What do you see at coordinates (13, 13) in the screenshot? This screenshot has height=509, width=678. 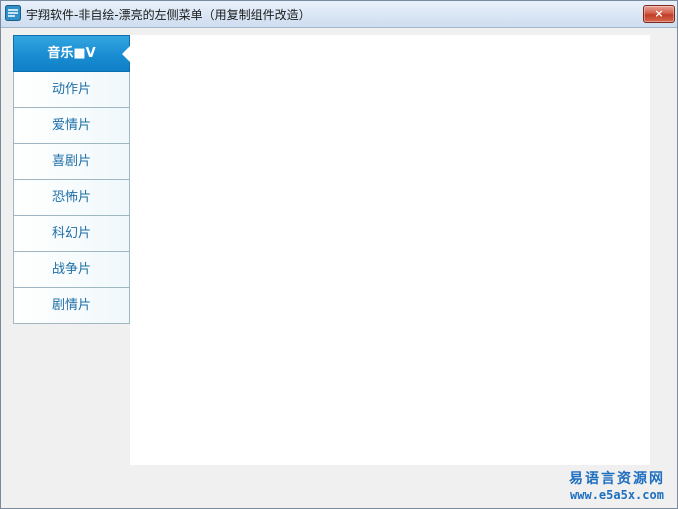 I see `app-logo-icon` at bounding box center [13, 13].